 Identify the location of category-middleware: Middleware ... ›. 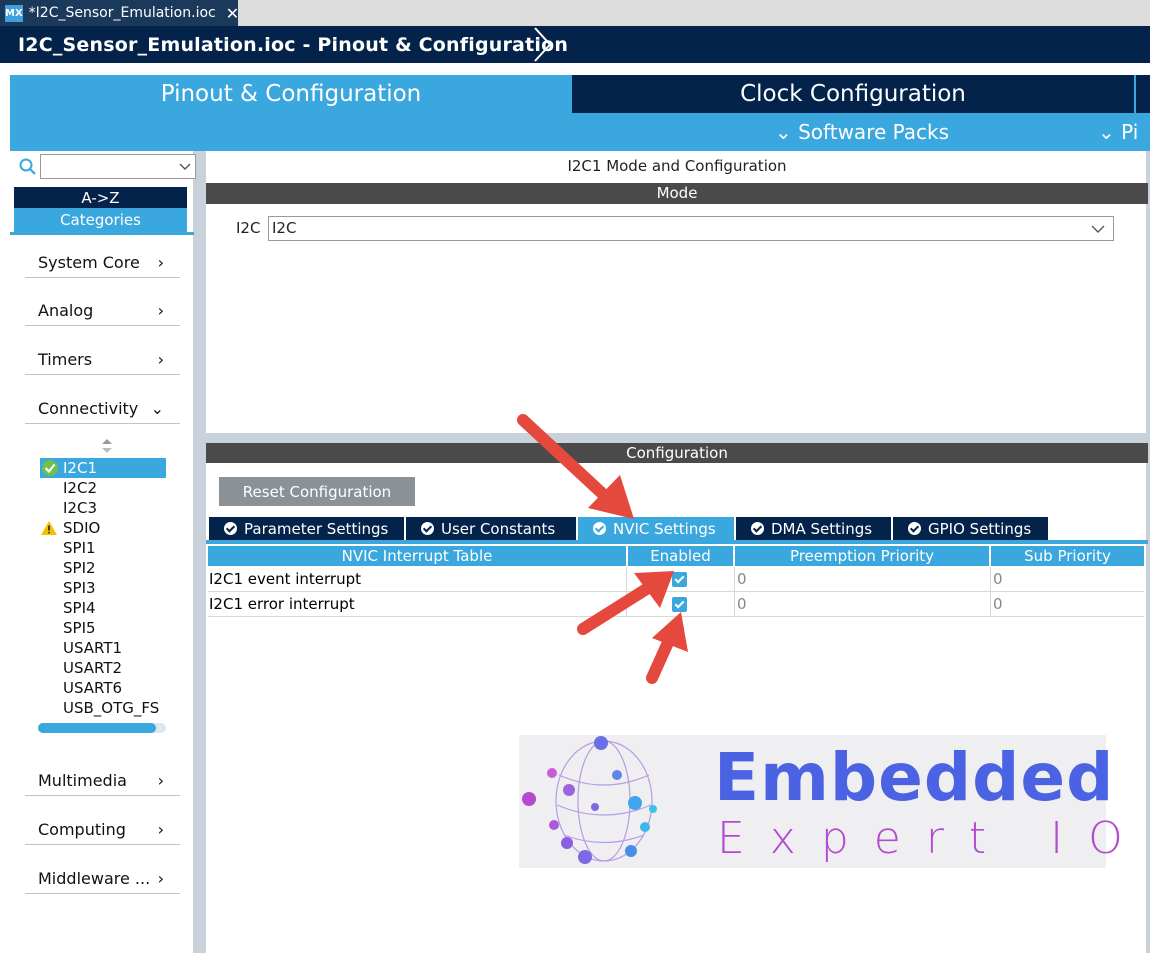
(102, 880).